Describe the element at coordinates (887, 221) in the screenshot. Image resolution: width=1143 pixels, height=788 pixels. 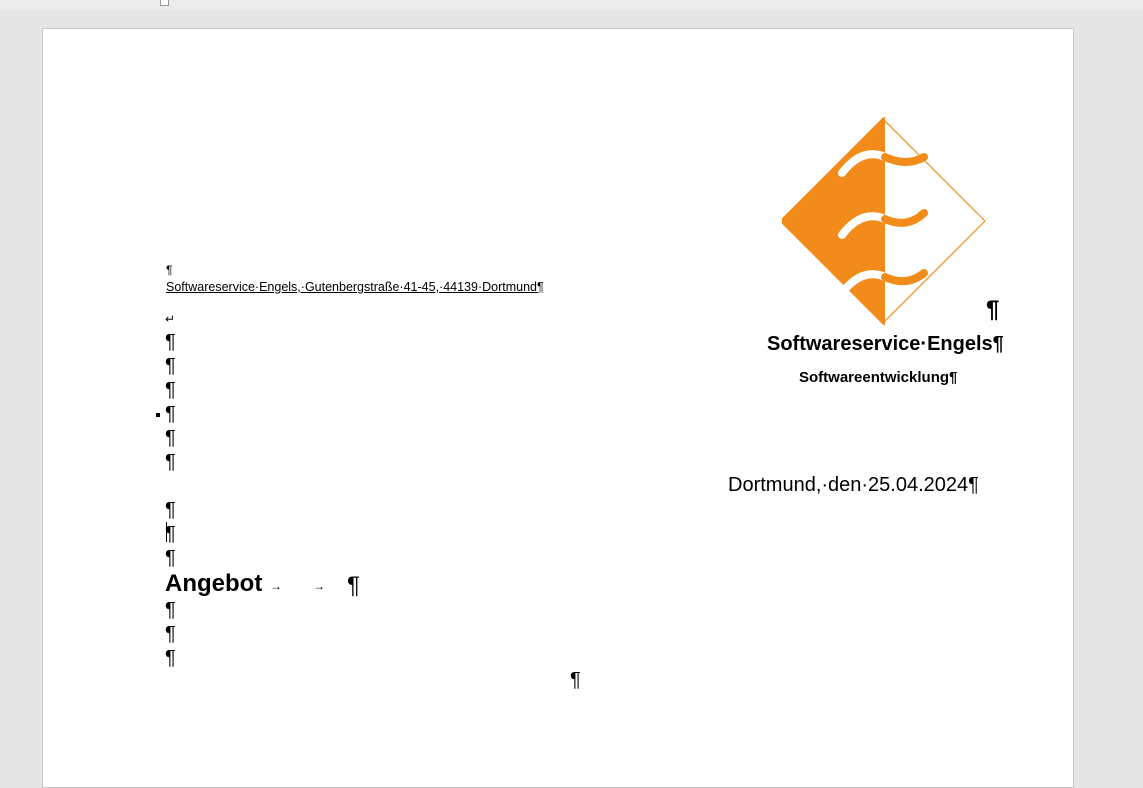
I see `softwareservice-engels-logo-icon` at that location.